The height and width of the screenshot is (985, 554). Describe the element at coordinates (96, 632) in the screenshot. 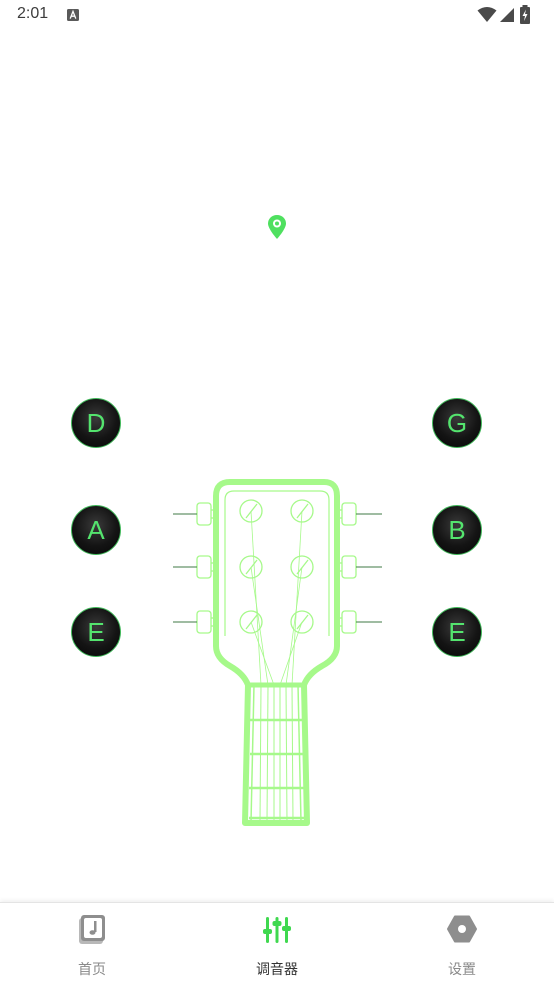

I see `string-button-low-e: E` at that location.